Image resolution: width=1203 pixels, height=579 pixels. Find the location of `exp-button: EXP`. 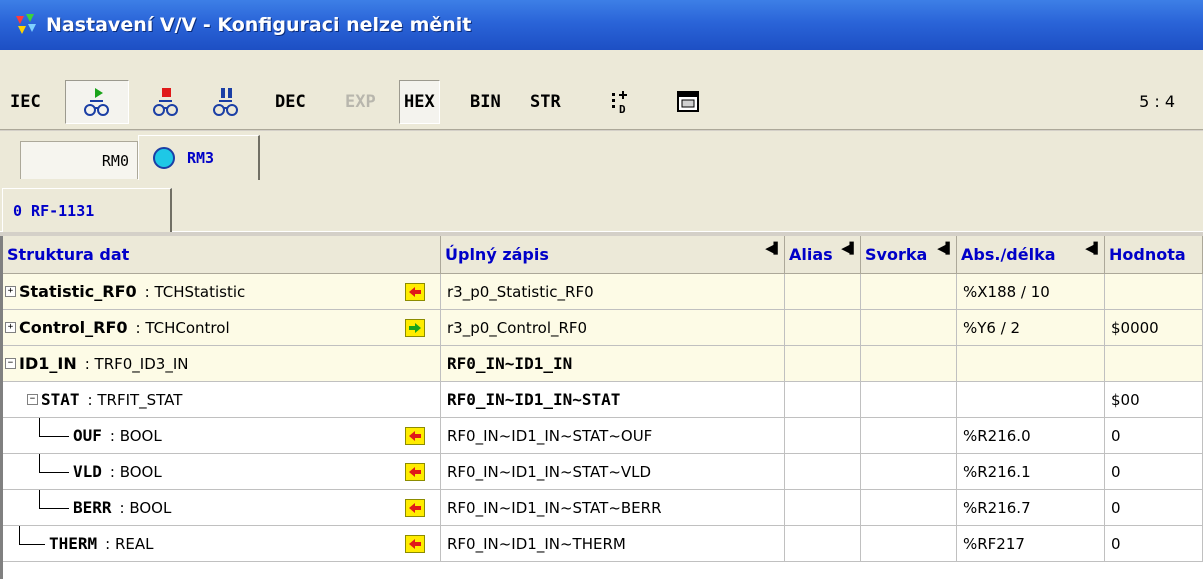

exp-button: EXP is located at coordinates (360, 102).